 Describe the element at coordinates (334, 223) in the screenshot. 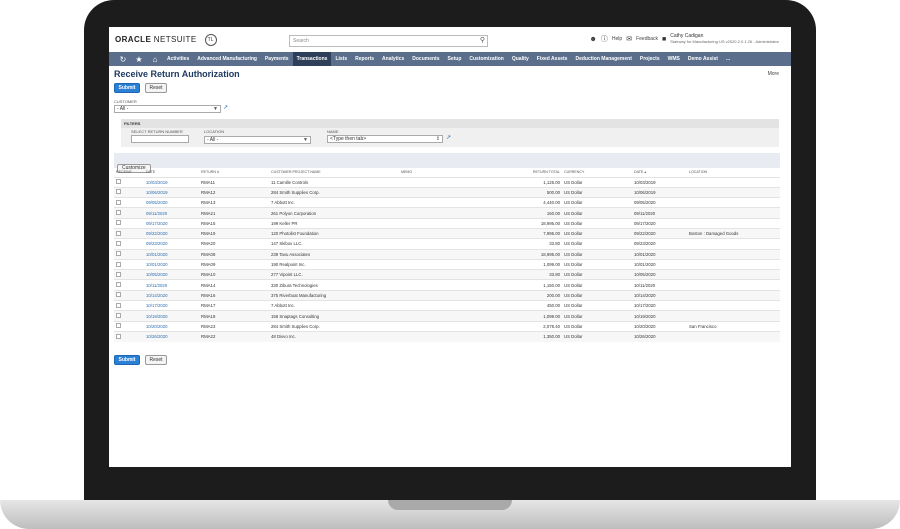

I see `table-cell: 199 Keller PR` at that location.